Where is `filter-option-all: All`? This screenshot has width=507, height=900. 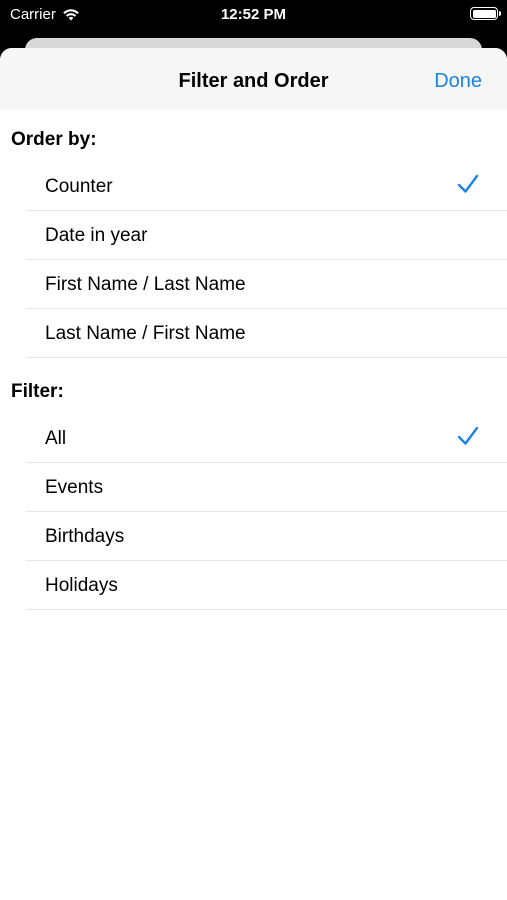 filter-option-all: All is located at coordinates (266, 438).